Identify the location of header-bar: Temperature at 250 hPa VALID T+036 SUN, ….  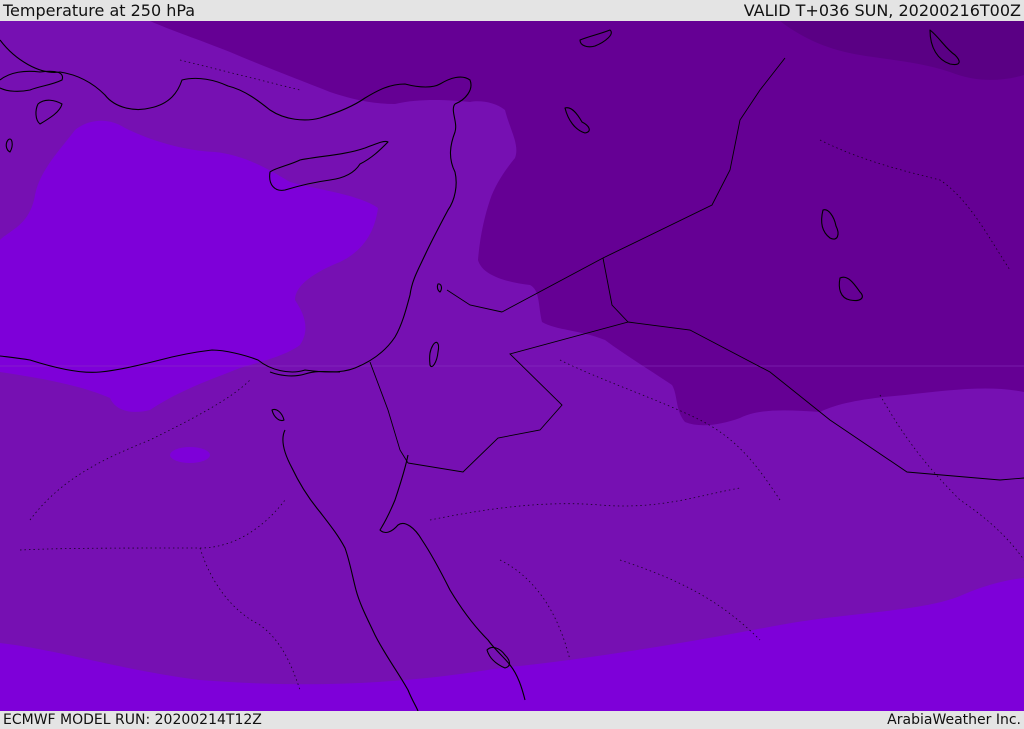
(512, 10).